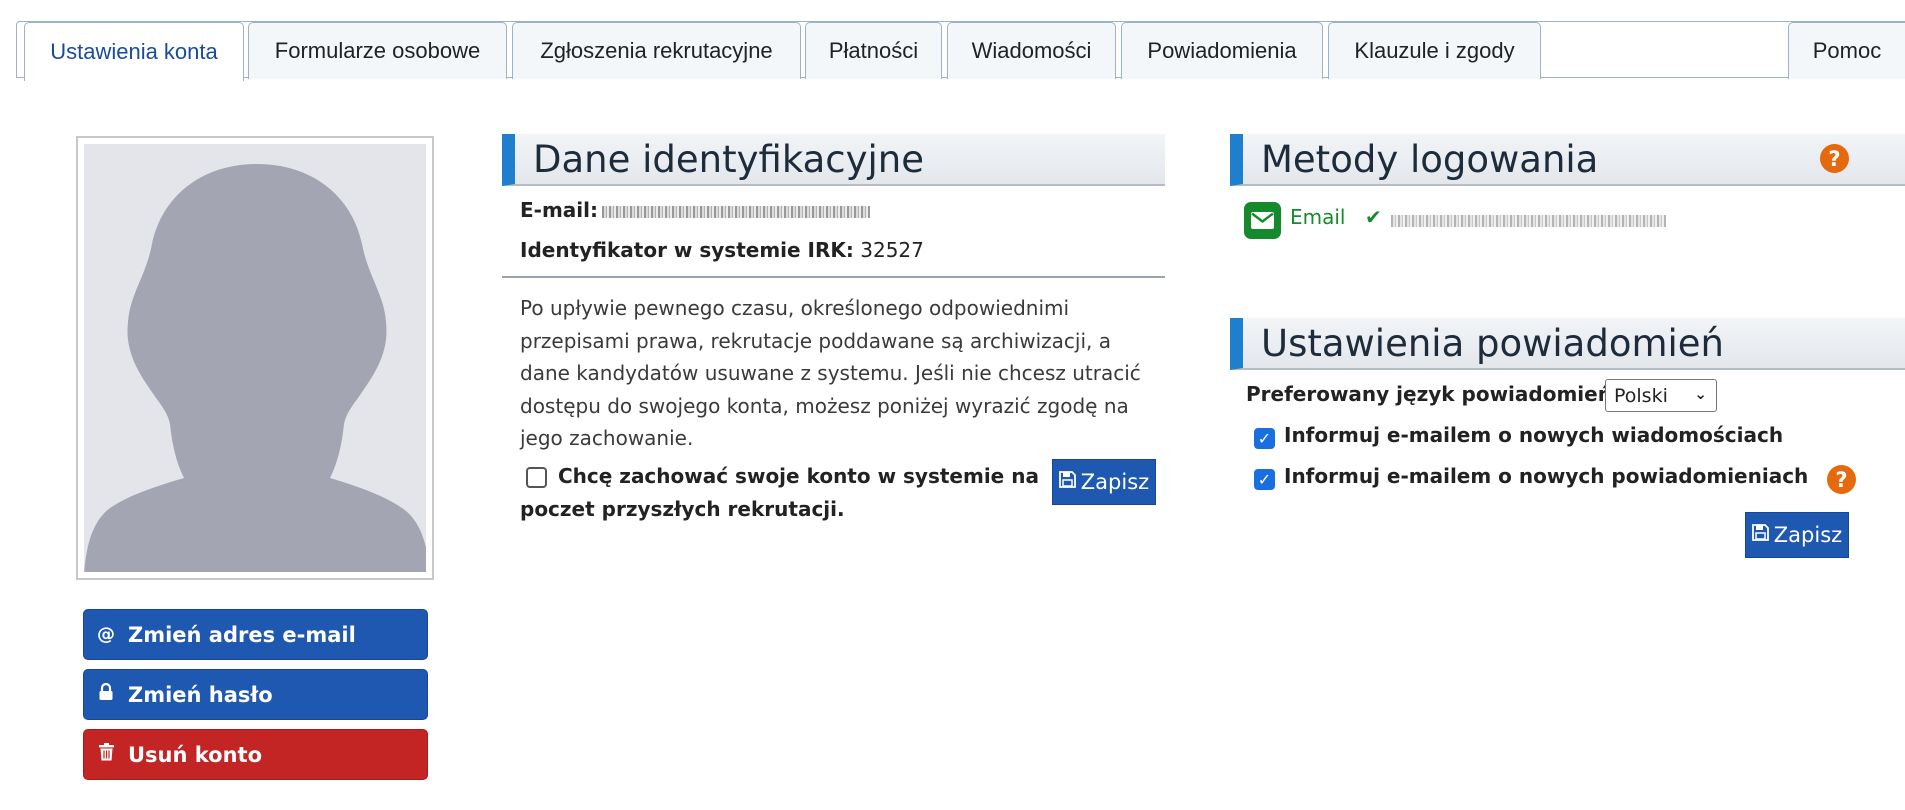  Describe the element at coordinates (1700, 394) in the screenshot. I see `chevron-down-icon: ⌄` at that location.